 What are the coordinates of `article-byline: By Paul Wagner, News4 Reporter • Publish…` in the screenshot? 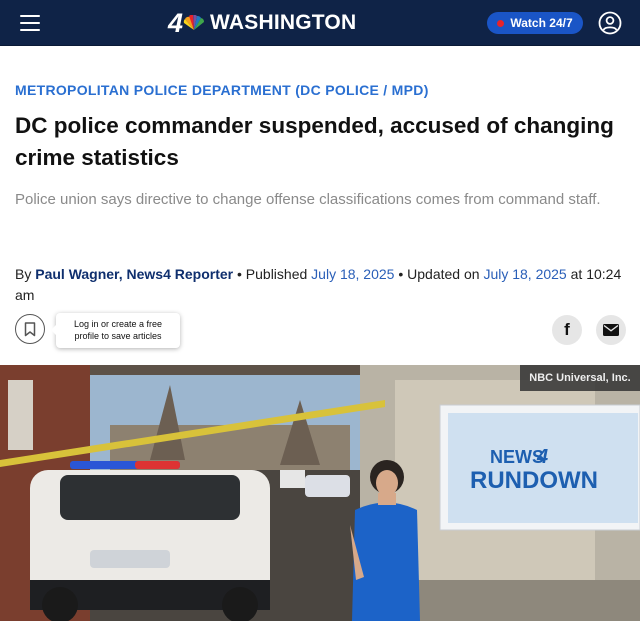 It's located at (320, 285).